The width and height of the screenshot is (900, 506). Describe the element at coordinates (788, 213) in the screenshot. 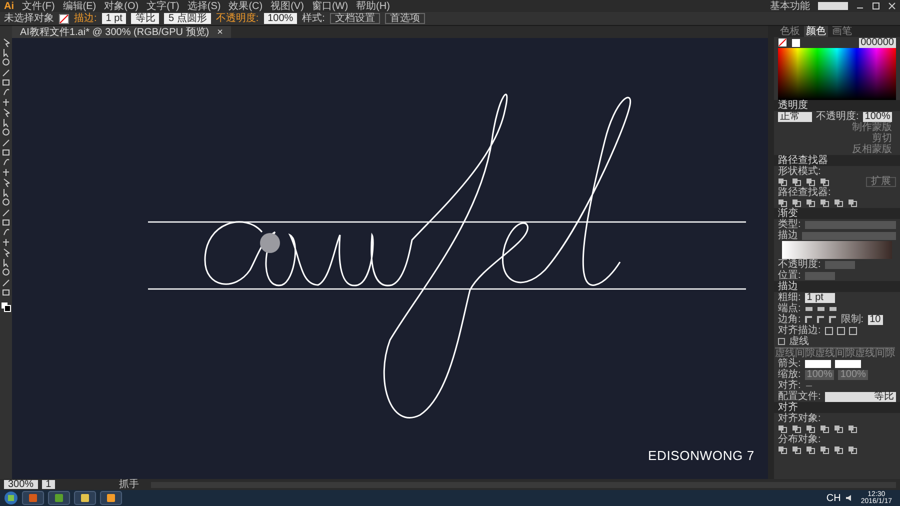

I see `panel-title: 渐变` at that location.